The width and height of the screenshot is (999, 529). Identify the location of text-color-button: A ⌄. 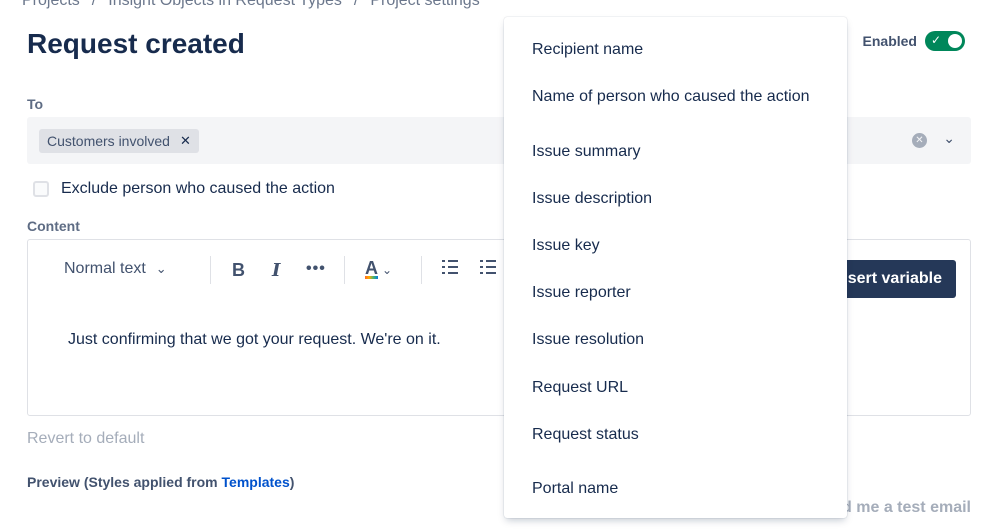
(379, 268).